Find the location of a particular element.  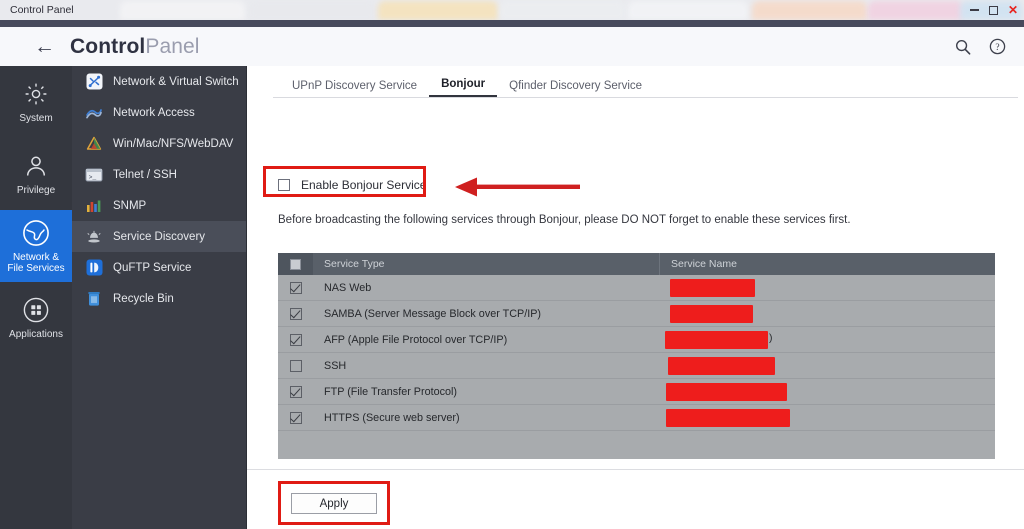

sidebar-item-network-file-services: Network & File Services is located at coordinates (36, 246).